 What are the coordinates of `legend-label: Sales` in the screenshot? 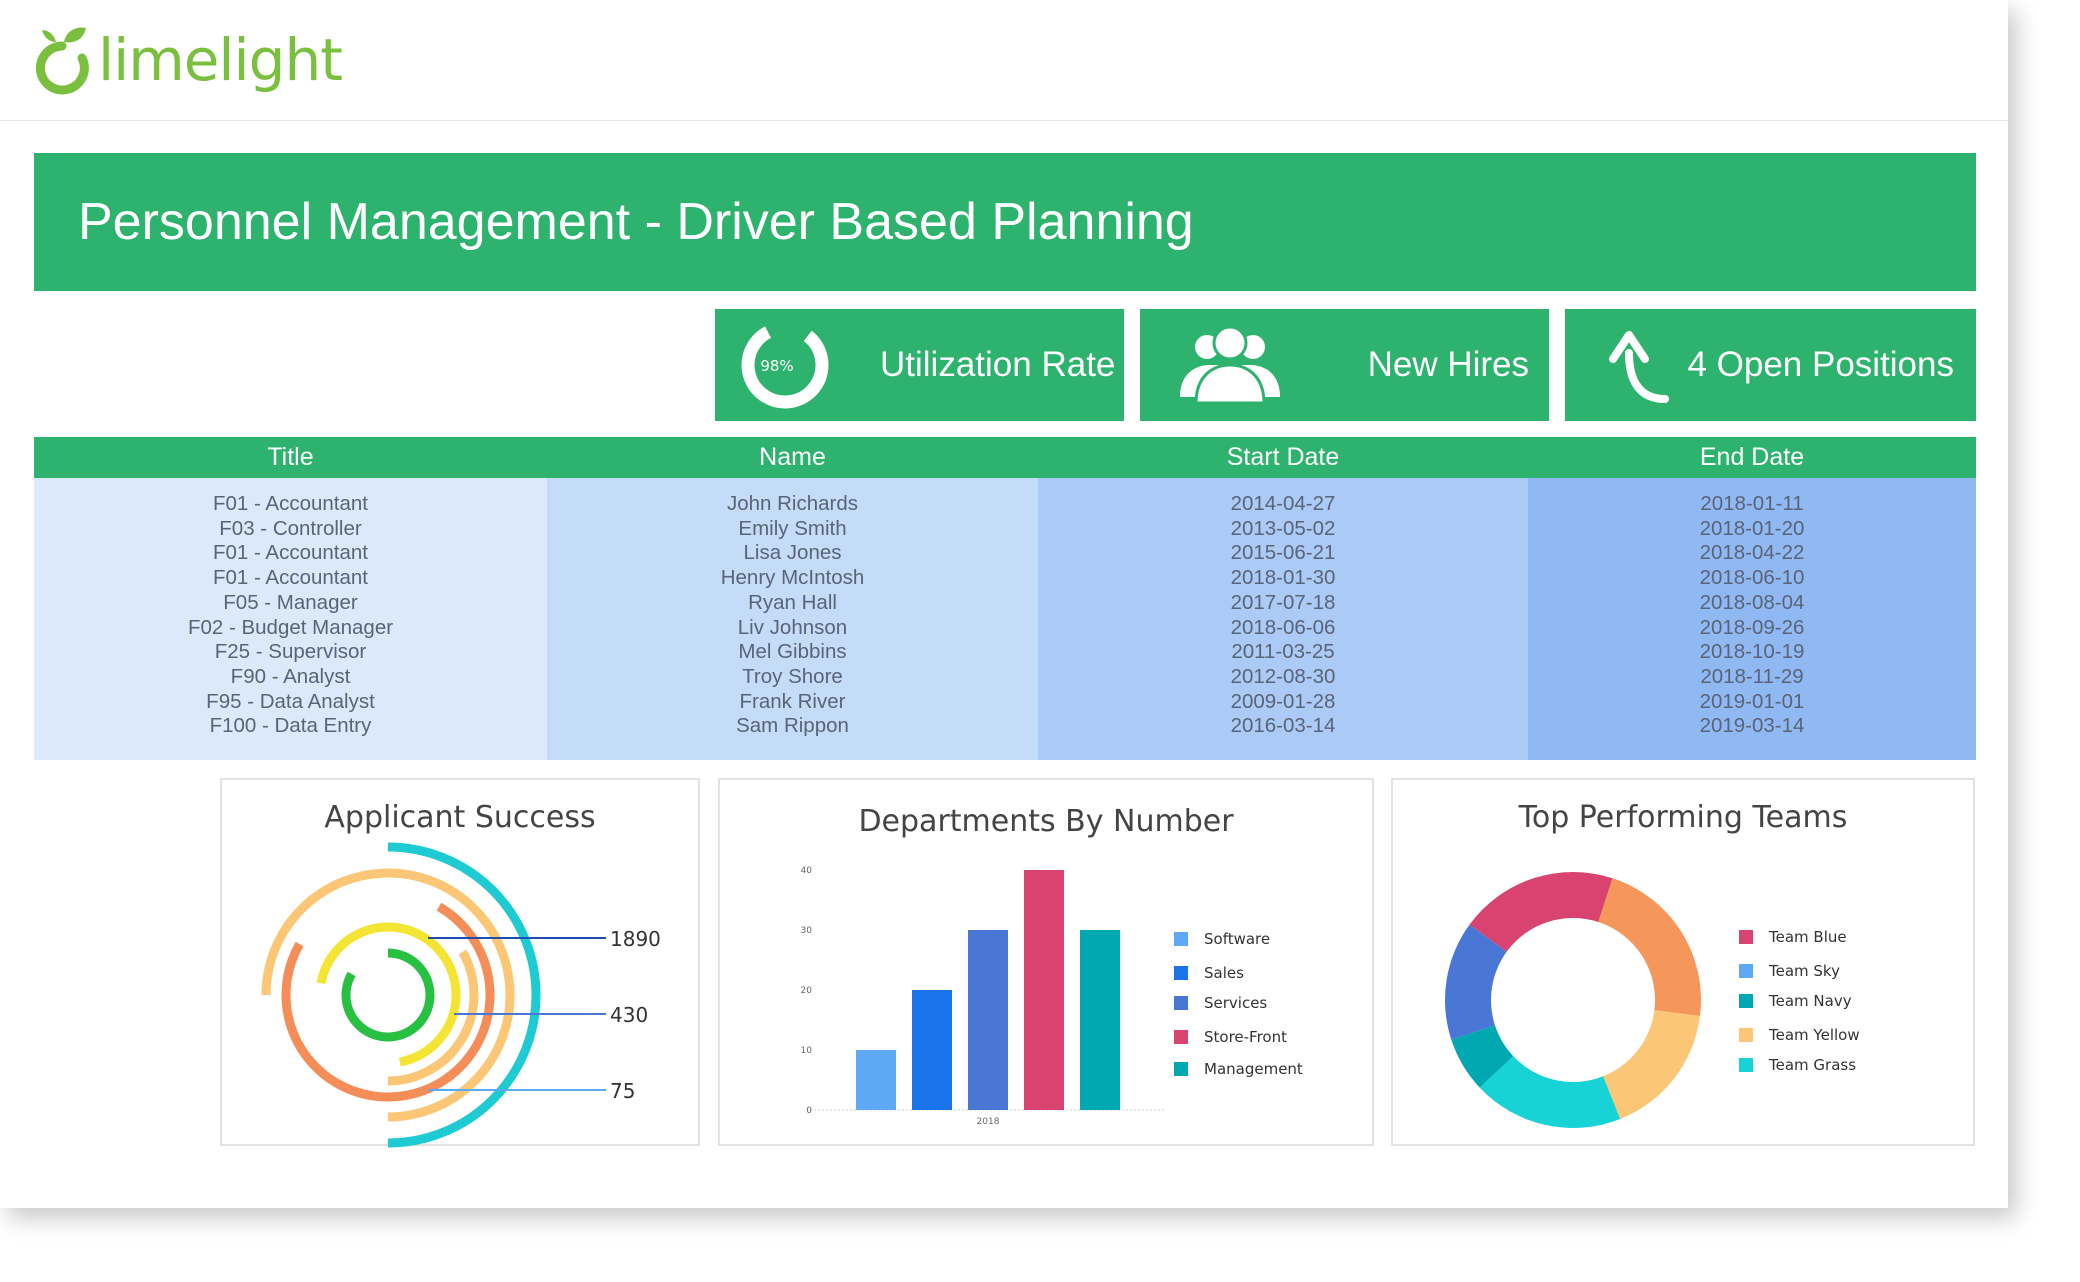 It's located at (1224, 973).